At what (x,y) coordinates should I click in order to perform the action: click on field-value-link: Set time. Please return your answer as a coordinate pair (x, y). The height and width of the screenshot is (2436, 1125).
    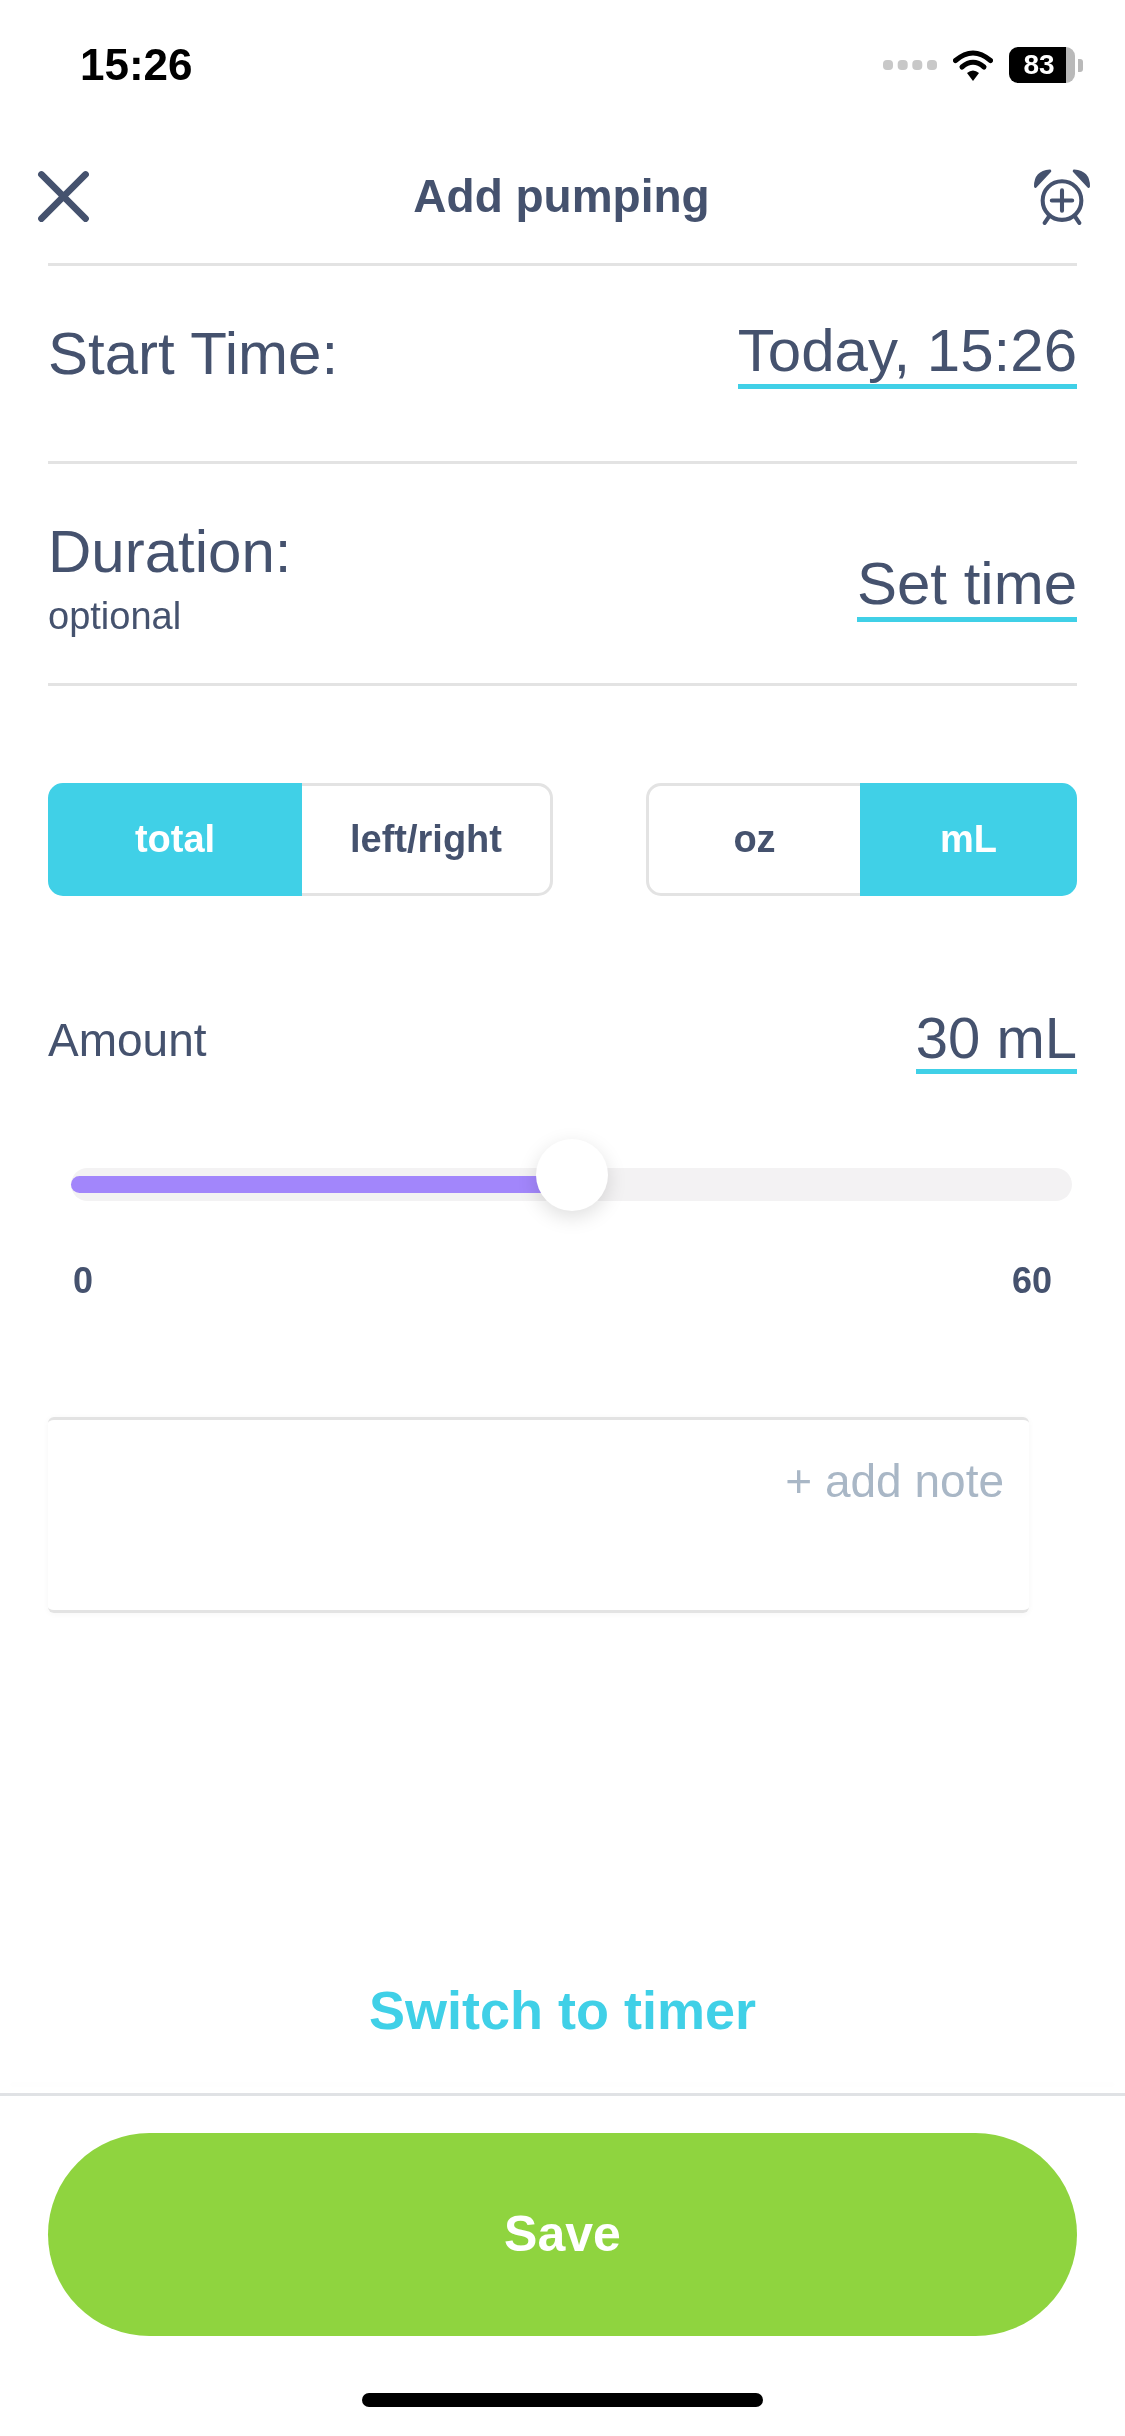
    Looking at the image, I should click on (966, 586).